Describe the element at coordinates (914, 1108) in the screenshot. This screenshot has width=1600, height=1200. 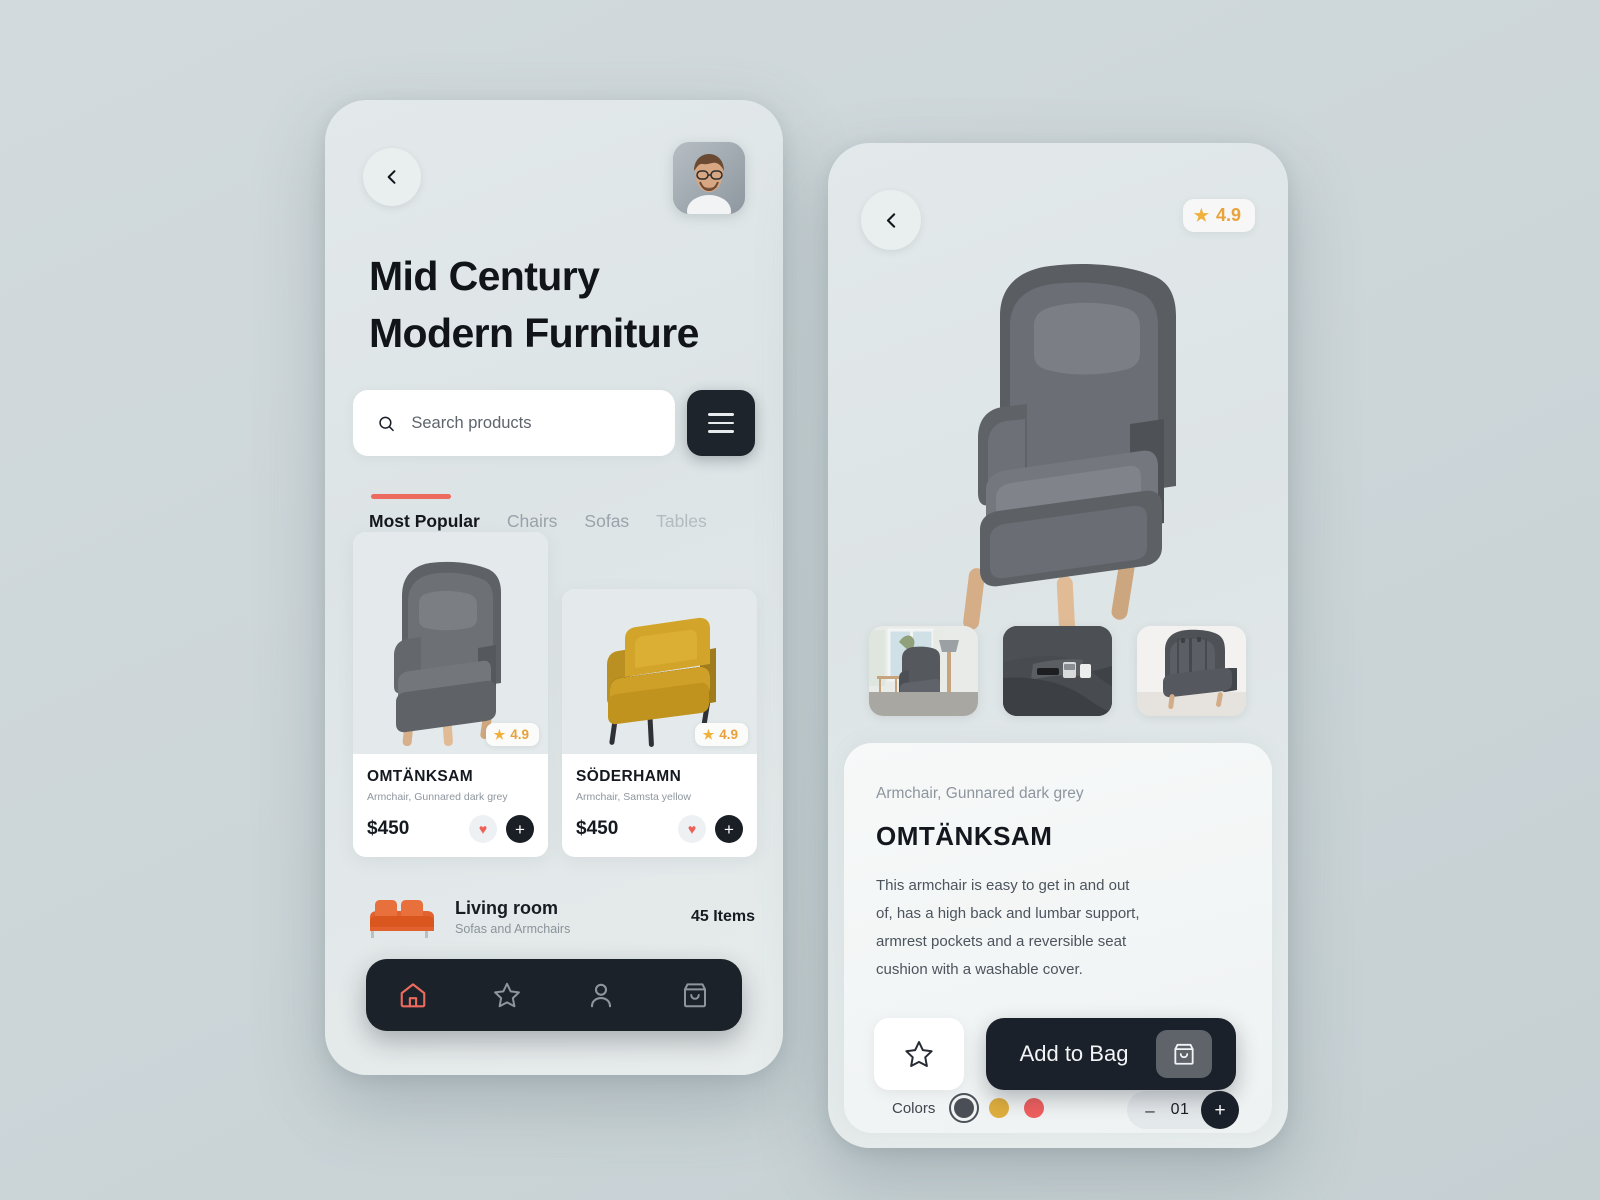
I see `colors-label: Colors` at that location.